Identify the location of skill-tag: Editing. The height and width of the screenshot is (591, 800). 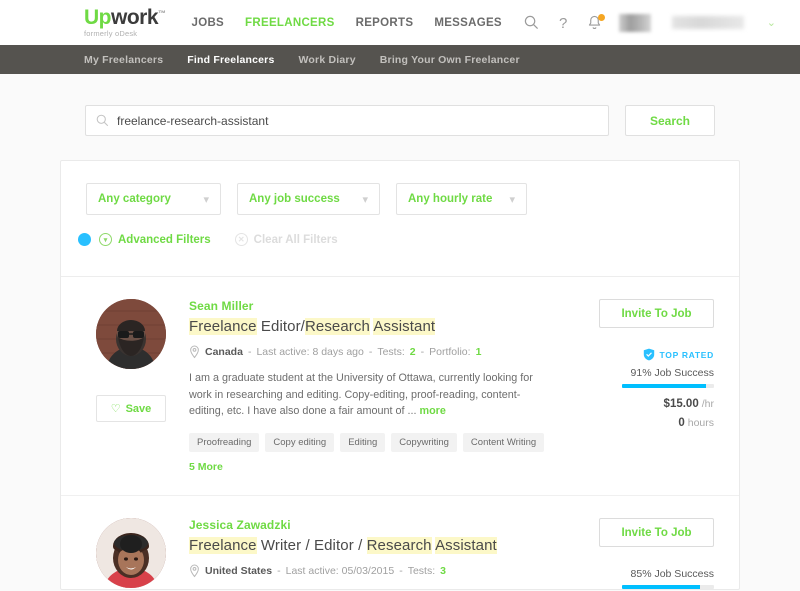
(363, 443).